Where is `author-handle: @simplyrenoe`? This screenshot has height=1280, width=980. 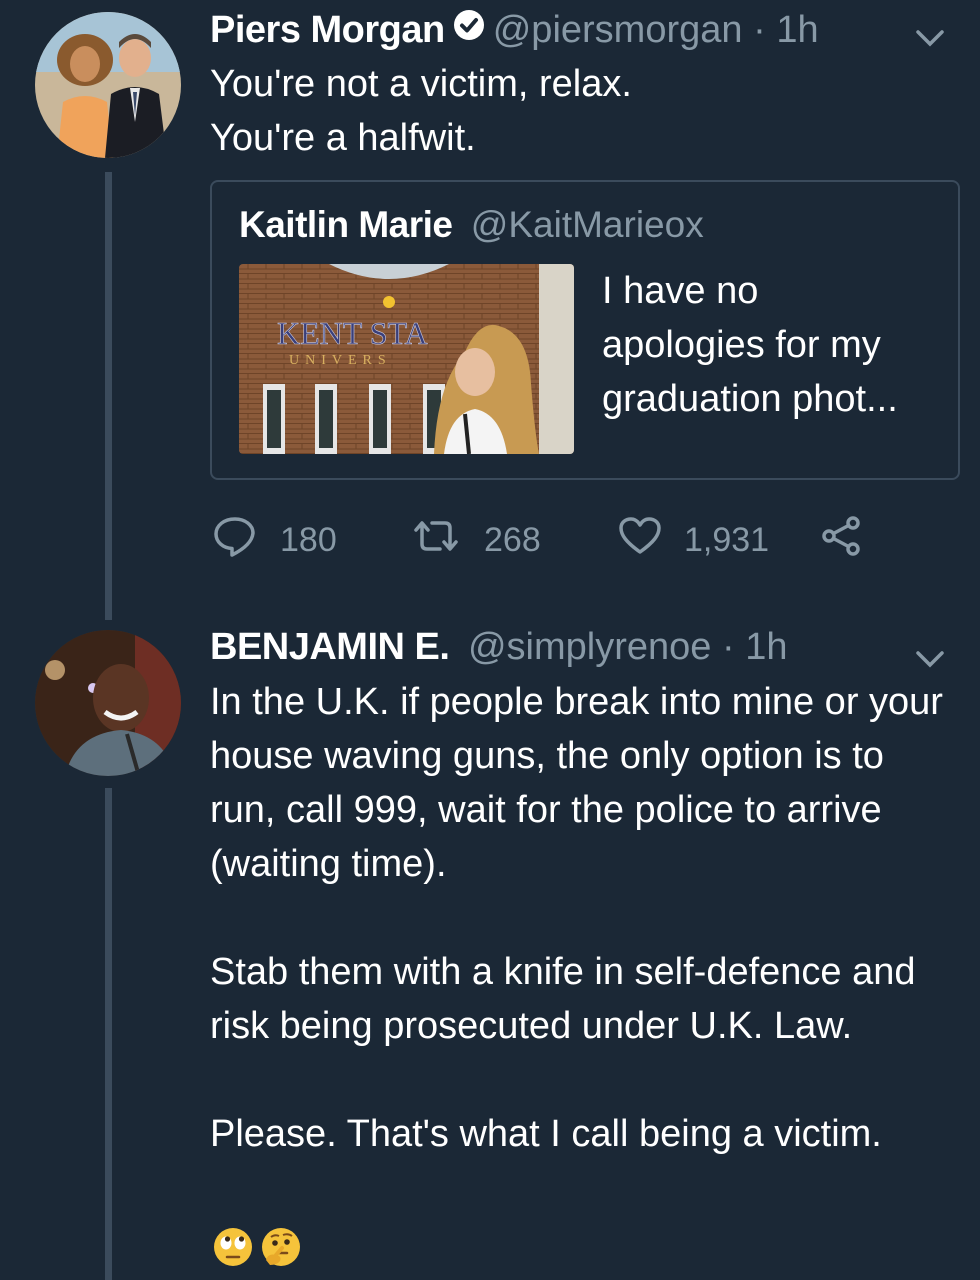 author-handle: @simplyrenoe is located at coordinates (589, 647).